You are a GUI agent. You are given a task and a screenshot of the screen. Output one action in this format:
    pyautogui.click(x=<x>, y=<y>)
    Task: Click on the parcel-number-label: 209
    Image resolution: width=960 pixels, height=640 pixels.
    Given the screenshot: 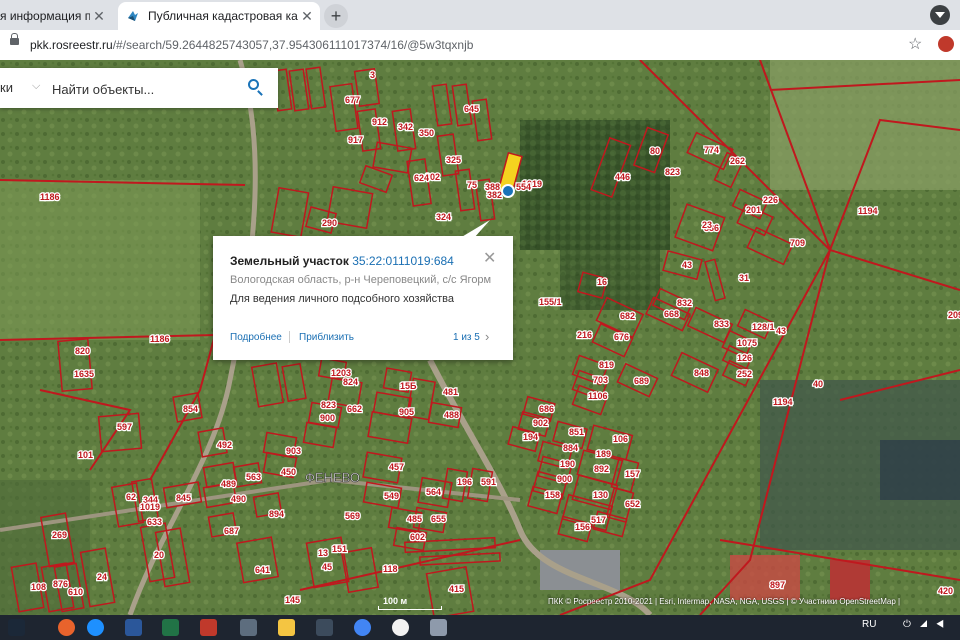 What is the action you would take?
    pyautogui.click(x=953, y=315)
    